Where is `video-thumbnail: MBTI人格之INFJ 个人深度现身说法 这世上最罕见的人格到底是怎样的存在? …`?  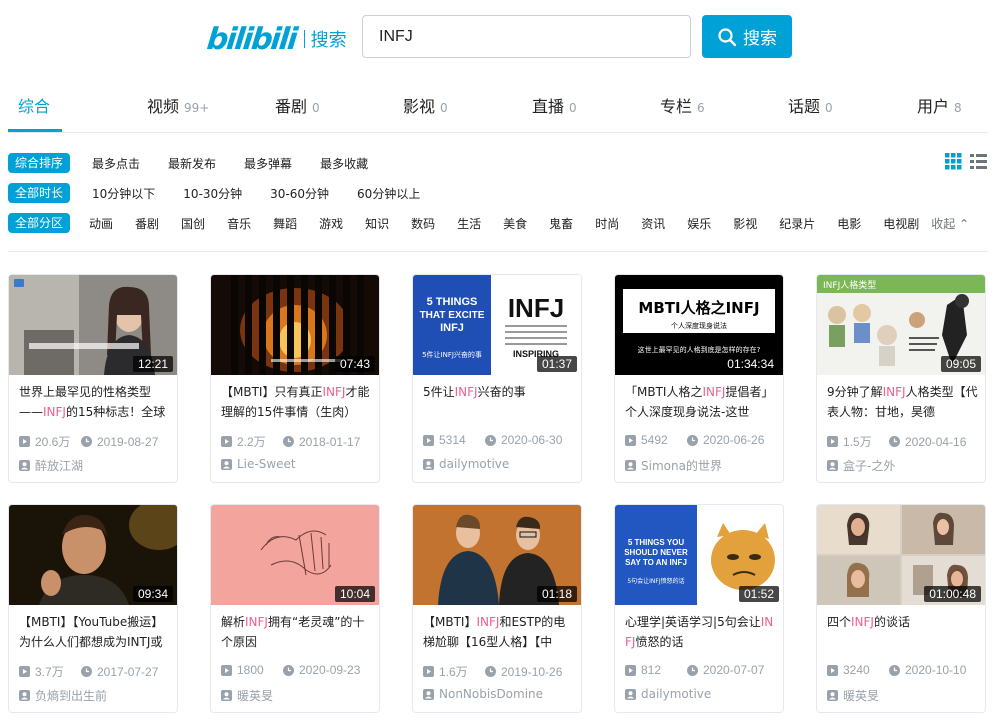 video-thumbnail: MBTI人格之INFJ 个人深度现身说法 这世上最罕见的人格到底是怎样的存在? … is located at coordinates (699, 325).